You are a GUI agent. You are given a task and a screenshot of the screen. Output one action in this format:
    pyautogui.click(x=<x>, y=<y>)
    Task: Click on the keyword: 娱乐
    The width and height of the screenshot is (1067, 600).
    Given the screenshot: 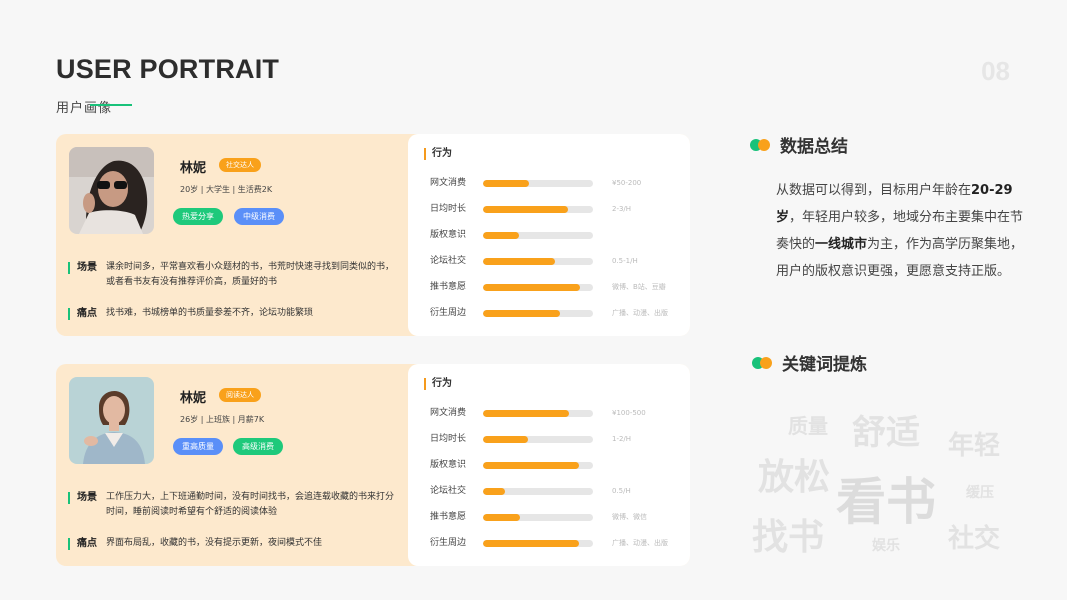 What is the action you would take?
    pyautogui.click(x=886, y=546)
    